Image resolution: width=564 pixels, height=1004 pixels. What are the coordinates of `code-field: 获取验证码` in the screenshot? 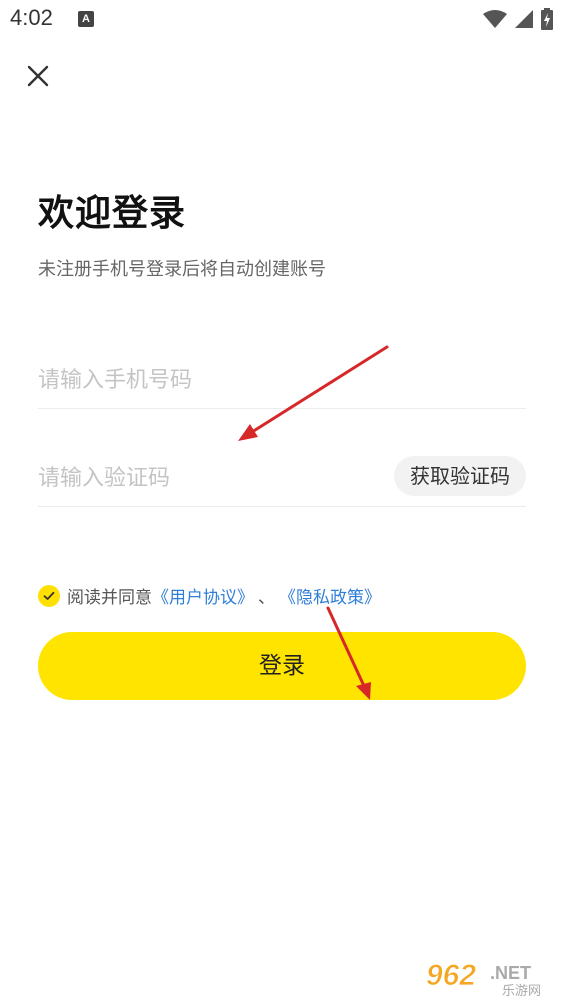 It's located at (282, 478).